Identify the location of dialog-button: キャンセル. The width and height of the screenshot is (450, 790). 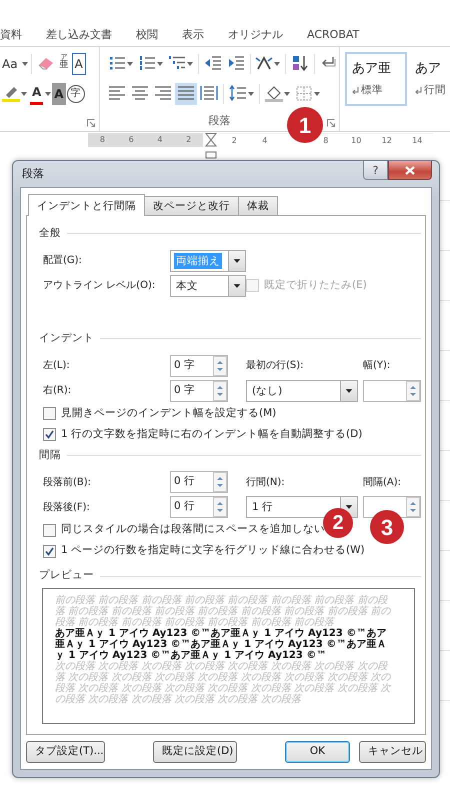
(392, 752).